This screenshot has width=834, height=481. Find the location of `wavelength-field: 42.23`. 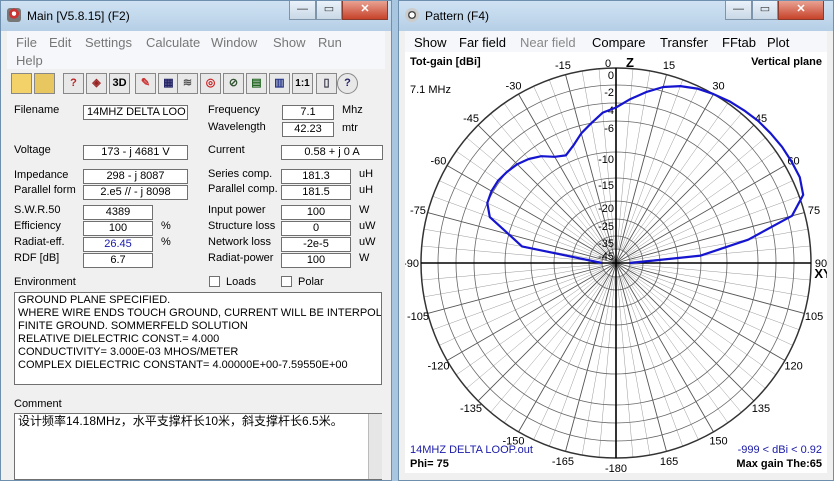

wavelength-field: 42.23 is located at coordinates (308, 129).